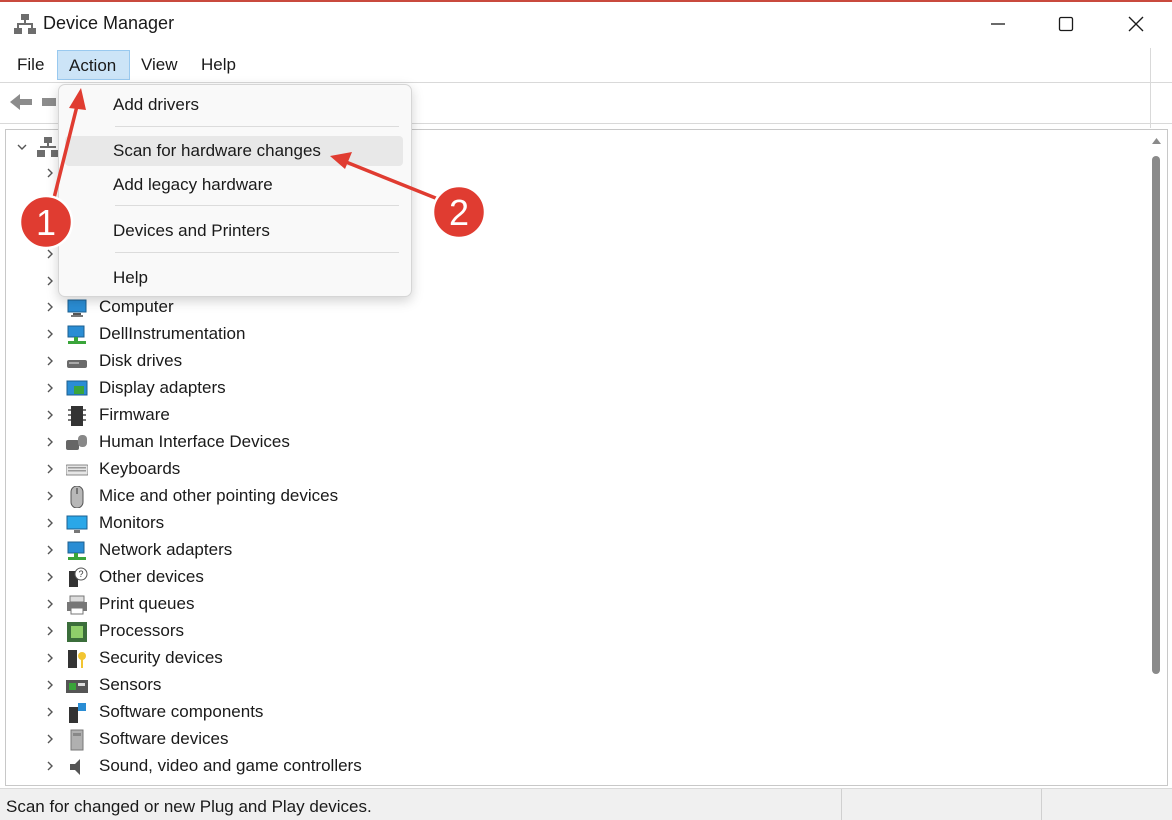  What do you see at coordinates (49, 102) in the screenshot?
I see `forward-arrow-icon` at bounding box center [49, 102].